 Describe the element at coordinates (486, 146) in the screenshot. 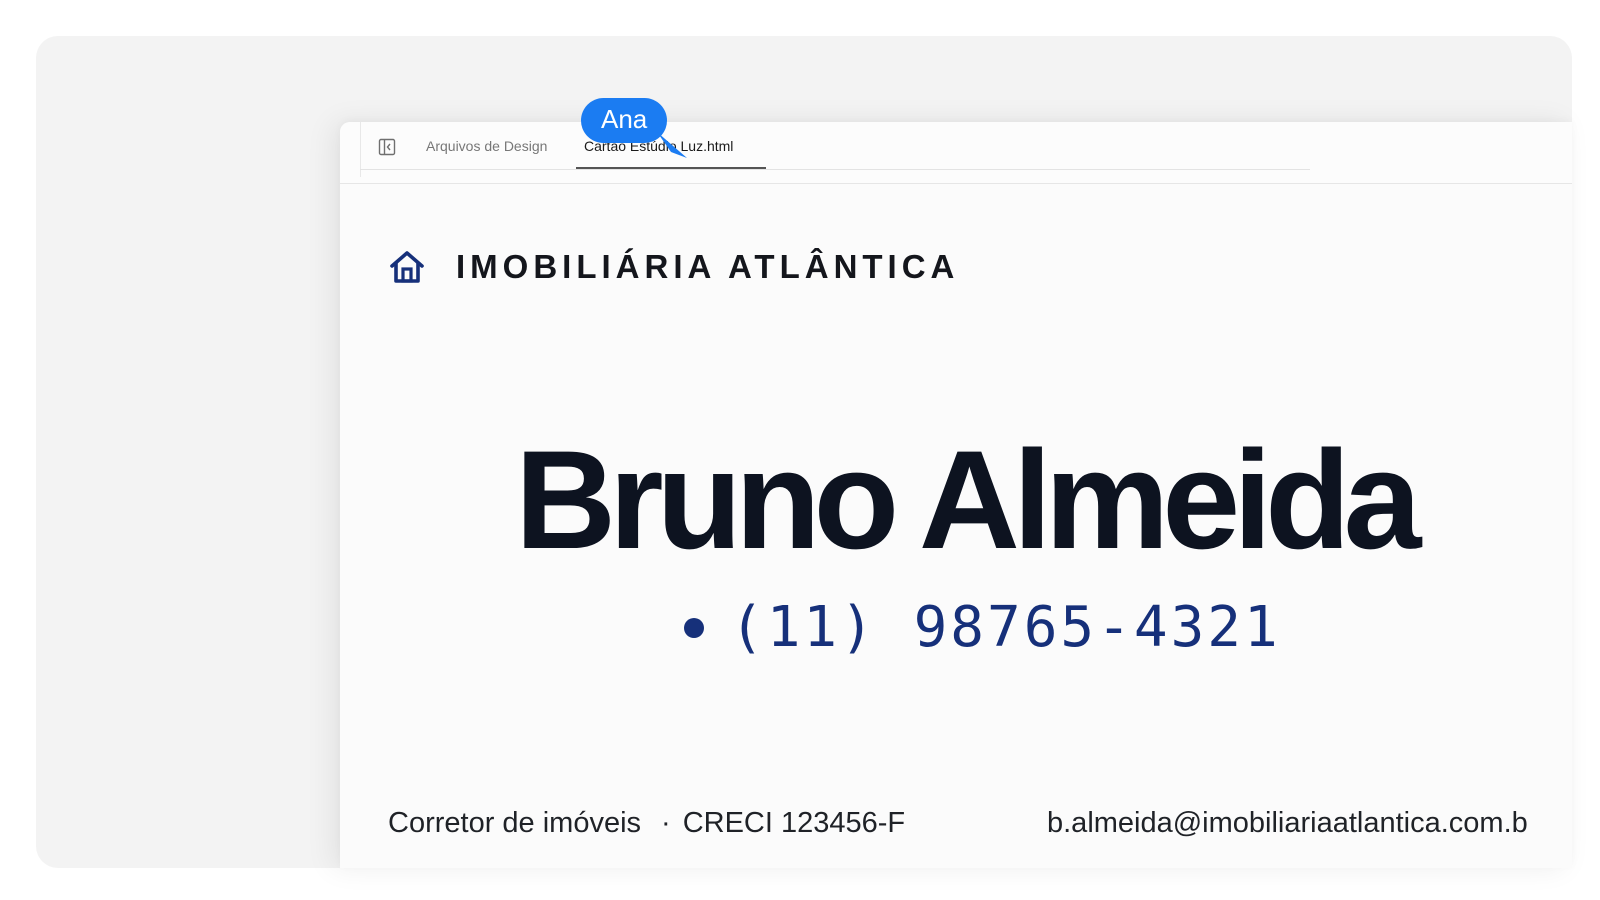

I see `tab-arquivos-de-design: Arquivos de Design` at that location.